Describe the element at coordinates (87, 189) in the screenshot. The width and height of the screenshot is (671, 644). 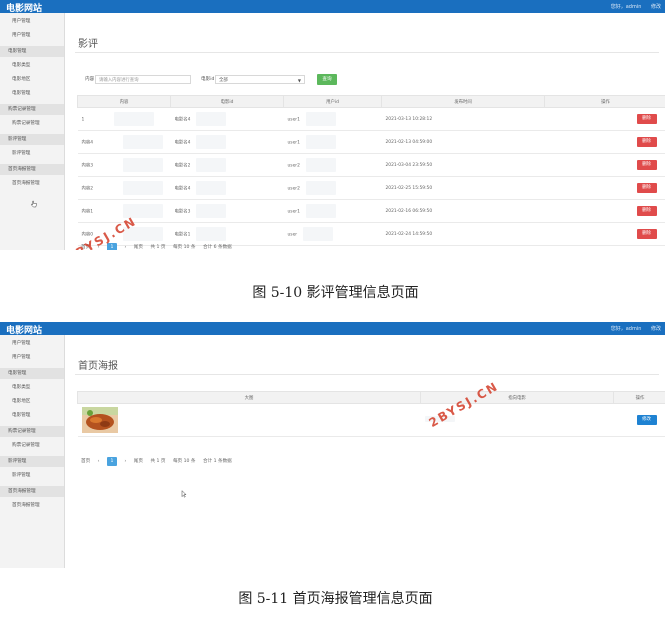
I see `cell-text: 内容2` at that location.